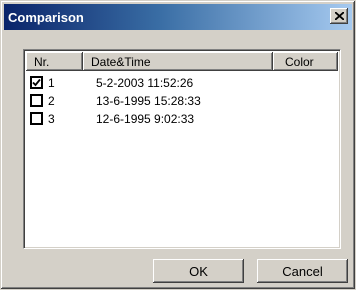 The height and width of the screenshot is (290, 356). I want to click on row-number: 1, so click(51, 83).